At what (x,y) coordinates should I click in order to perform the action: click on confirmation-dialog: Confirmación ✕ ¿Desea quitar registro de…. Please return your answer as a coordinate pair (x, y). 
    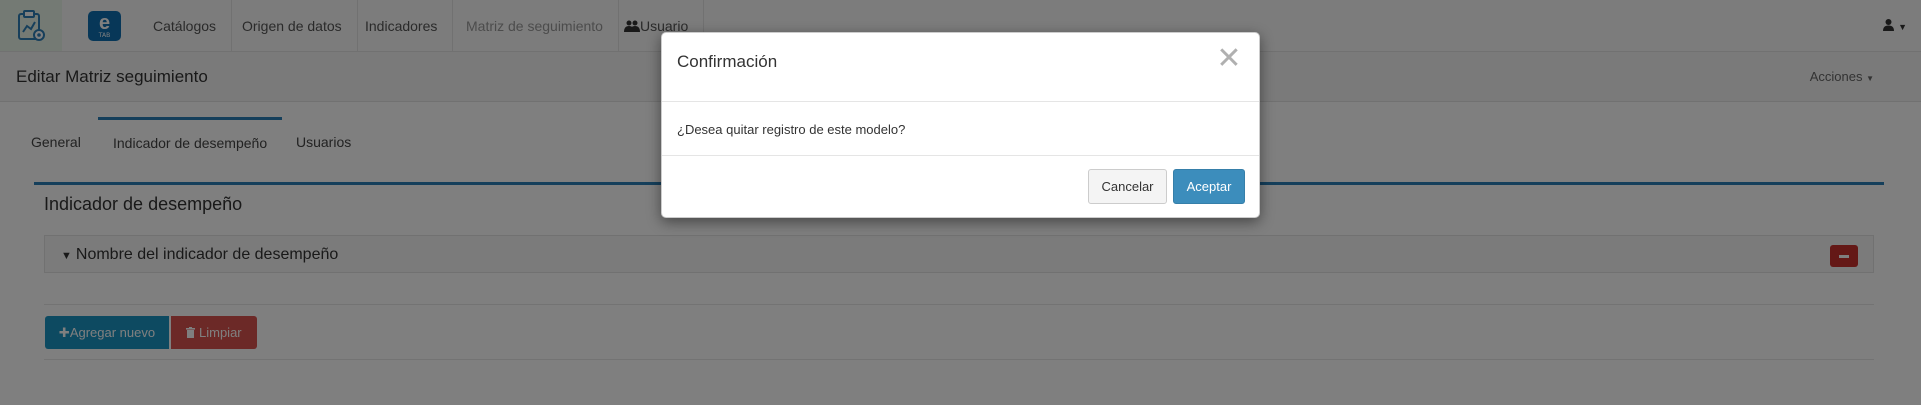
    Looking at the image, I should click on (960, 125).